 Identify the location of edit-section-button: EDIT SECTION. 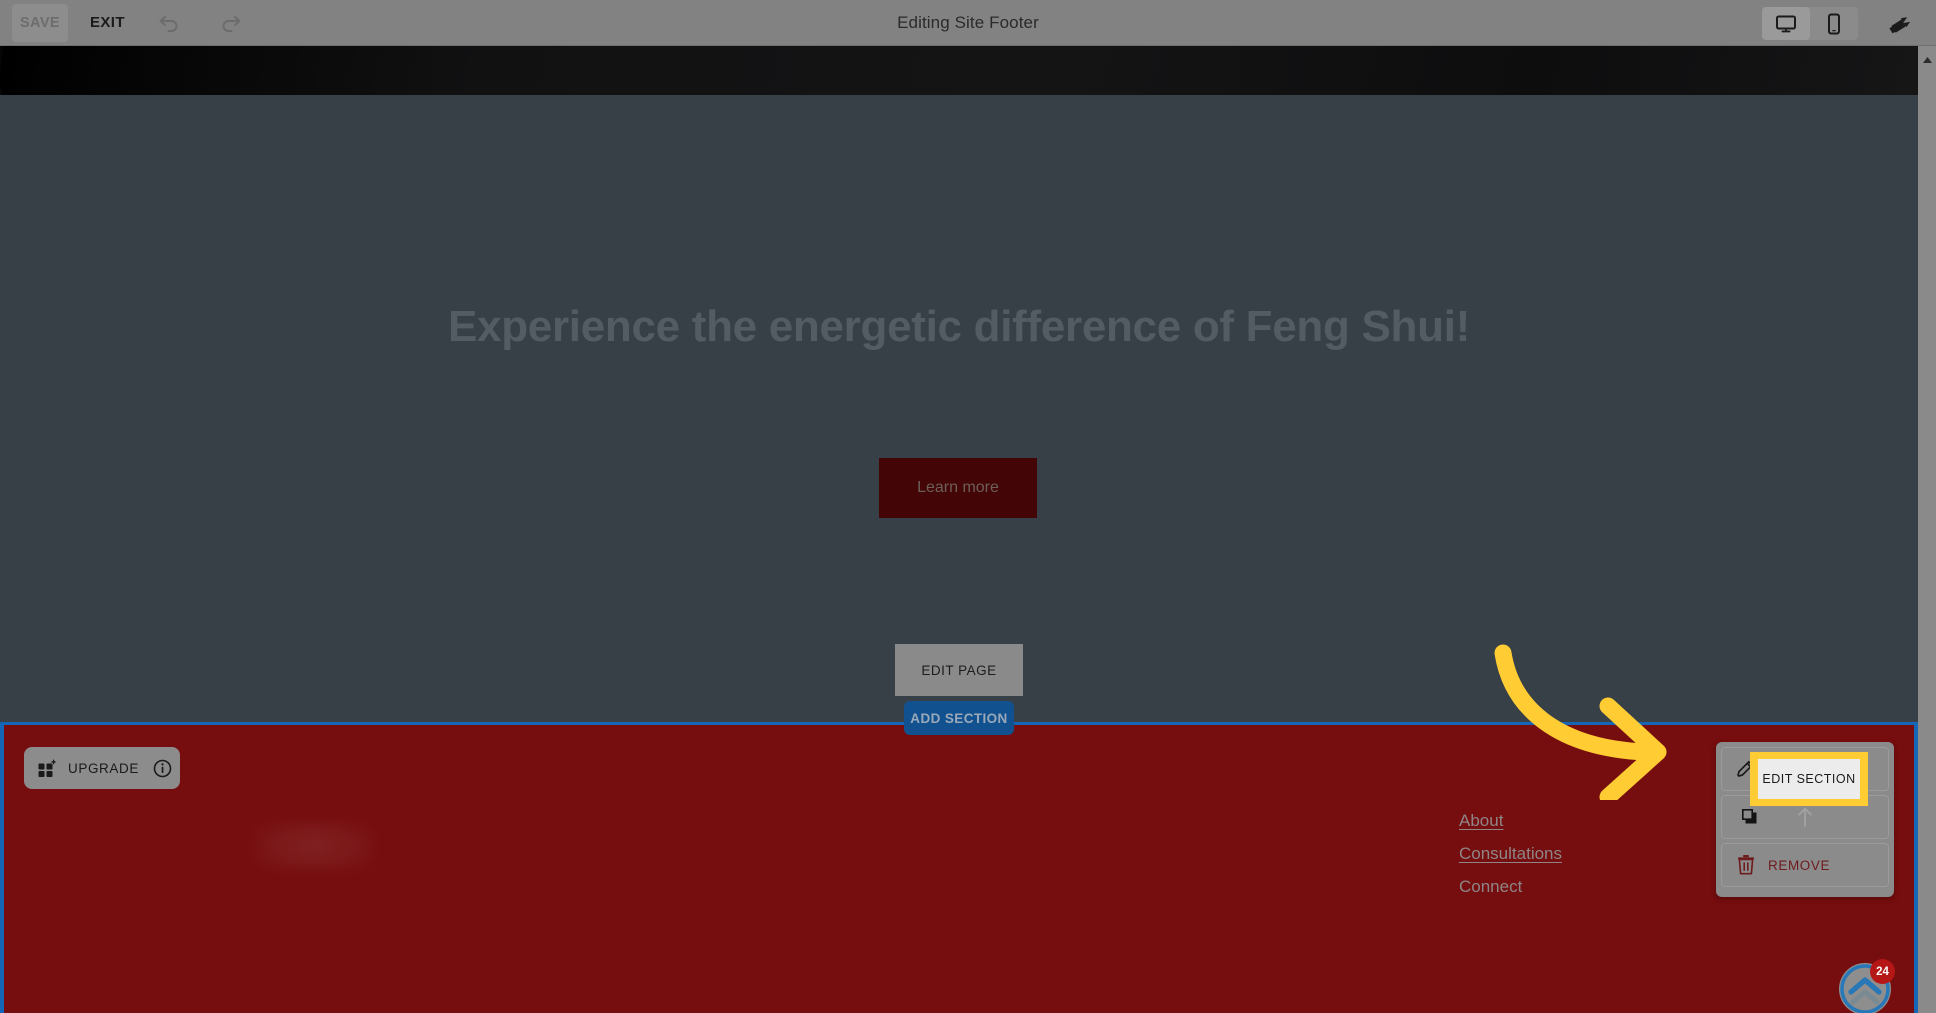
(1809, 779).